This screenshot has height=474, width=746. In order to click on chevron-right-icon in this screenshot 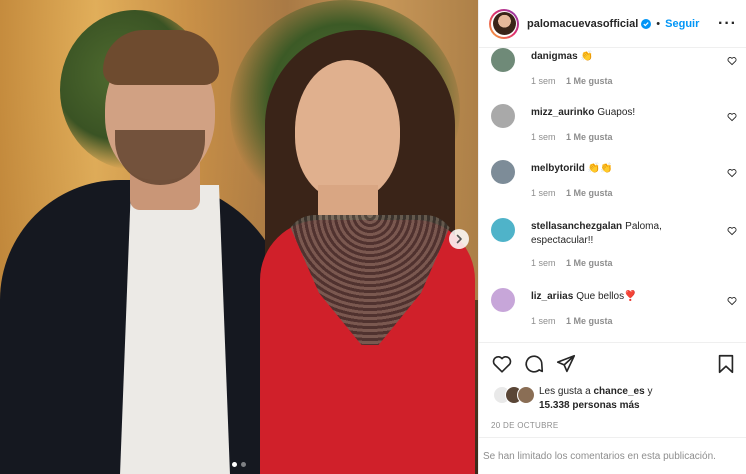, I will do `click(459, 239)`.